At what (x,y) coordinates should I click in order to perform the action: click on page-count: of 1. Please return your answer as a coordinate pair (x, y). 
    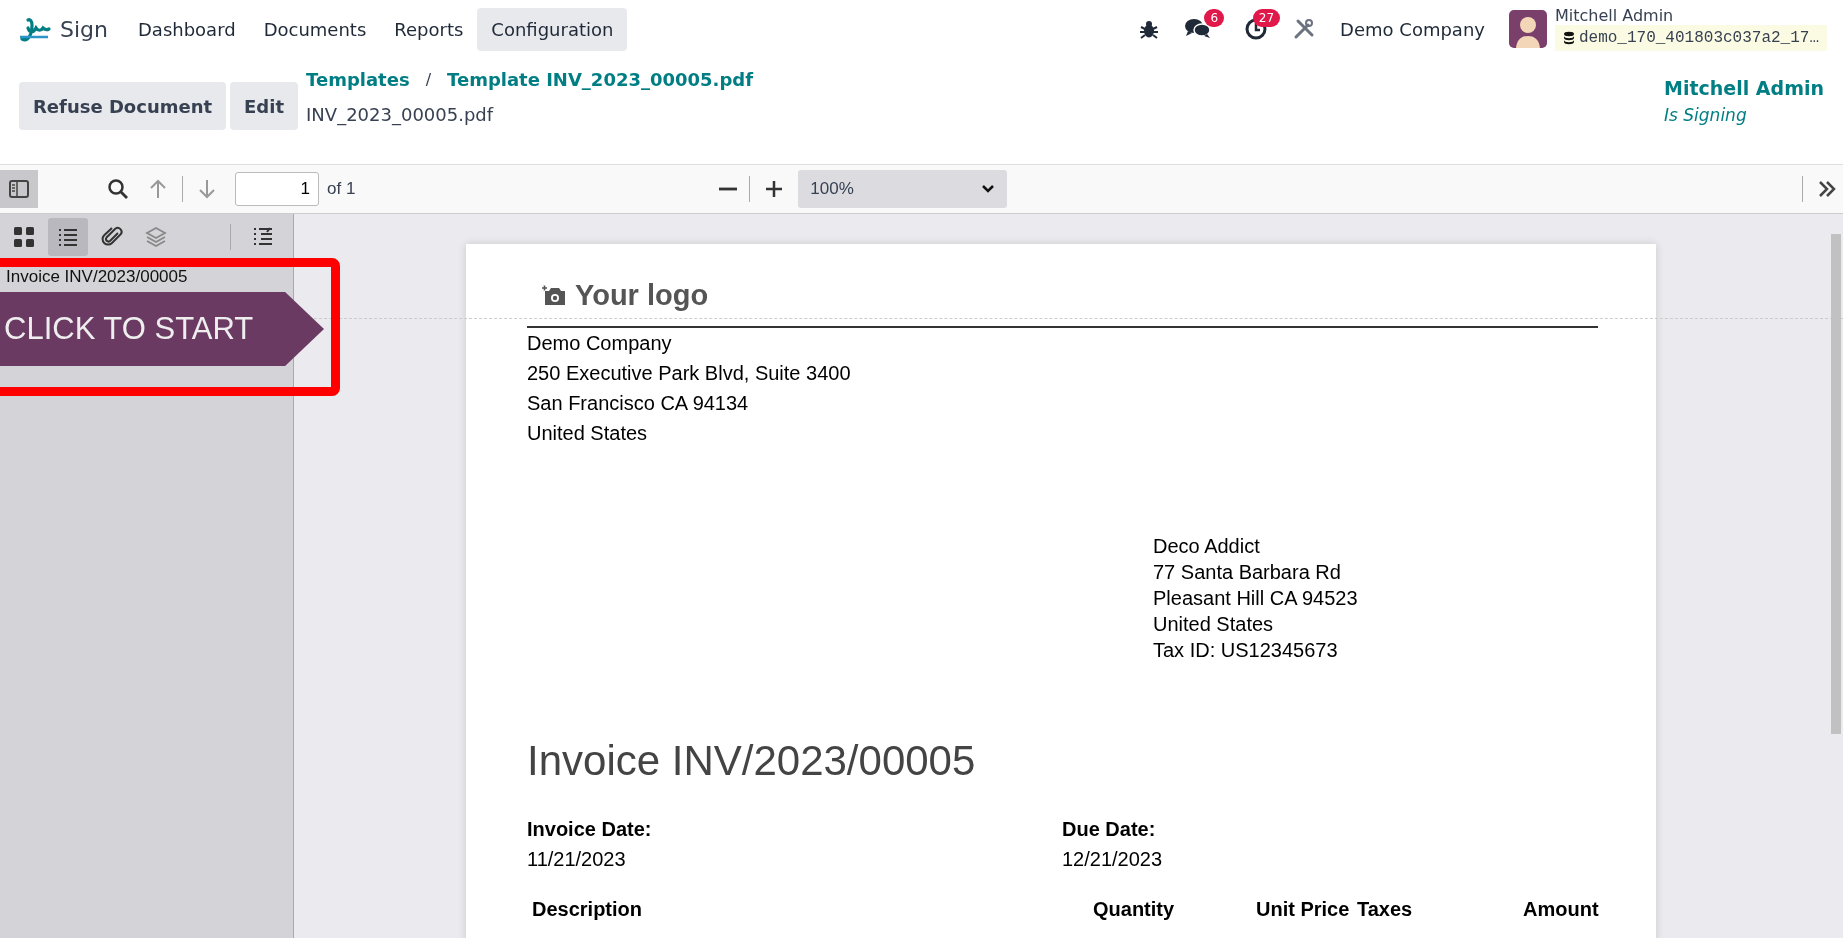
    Looking at the image, I should click on (341, 189).